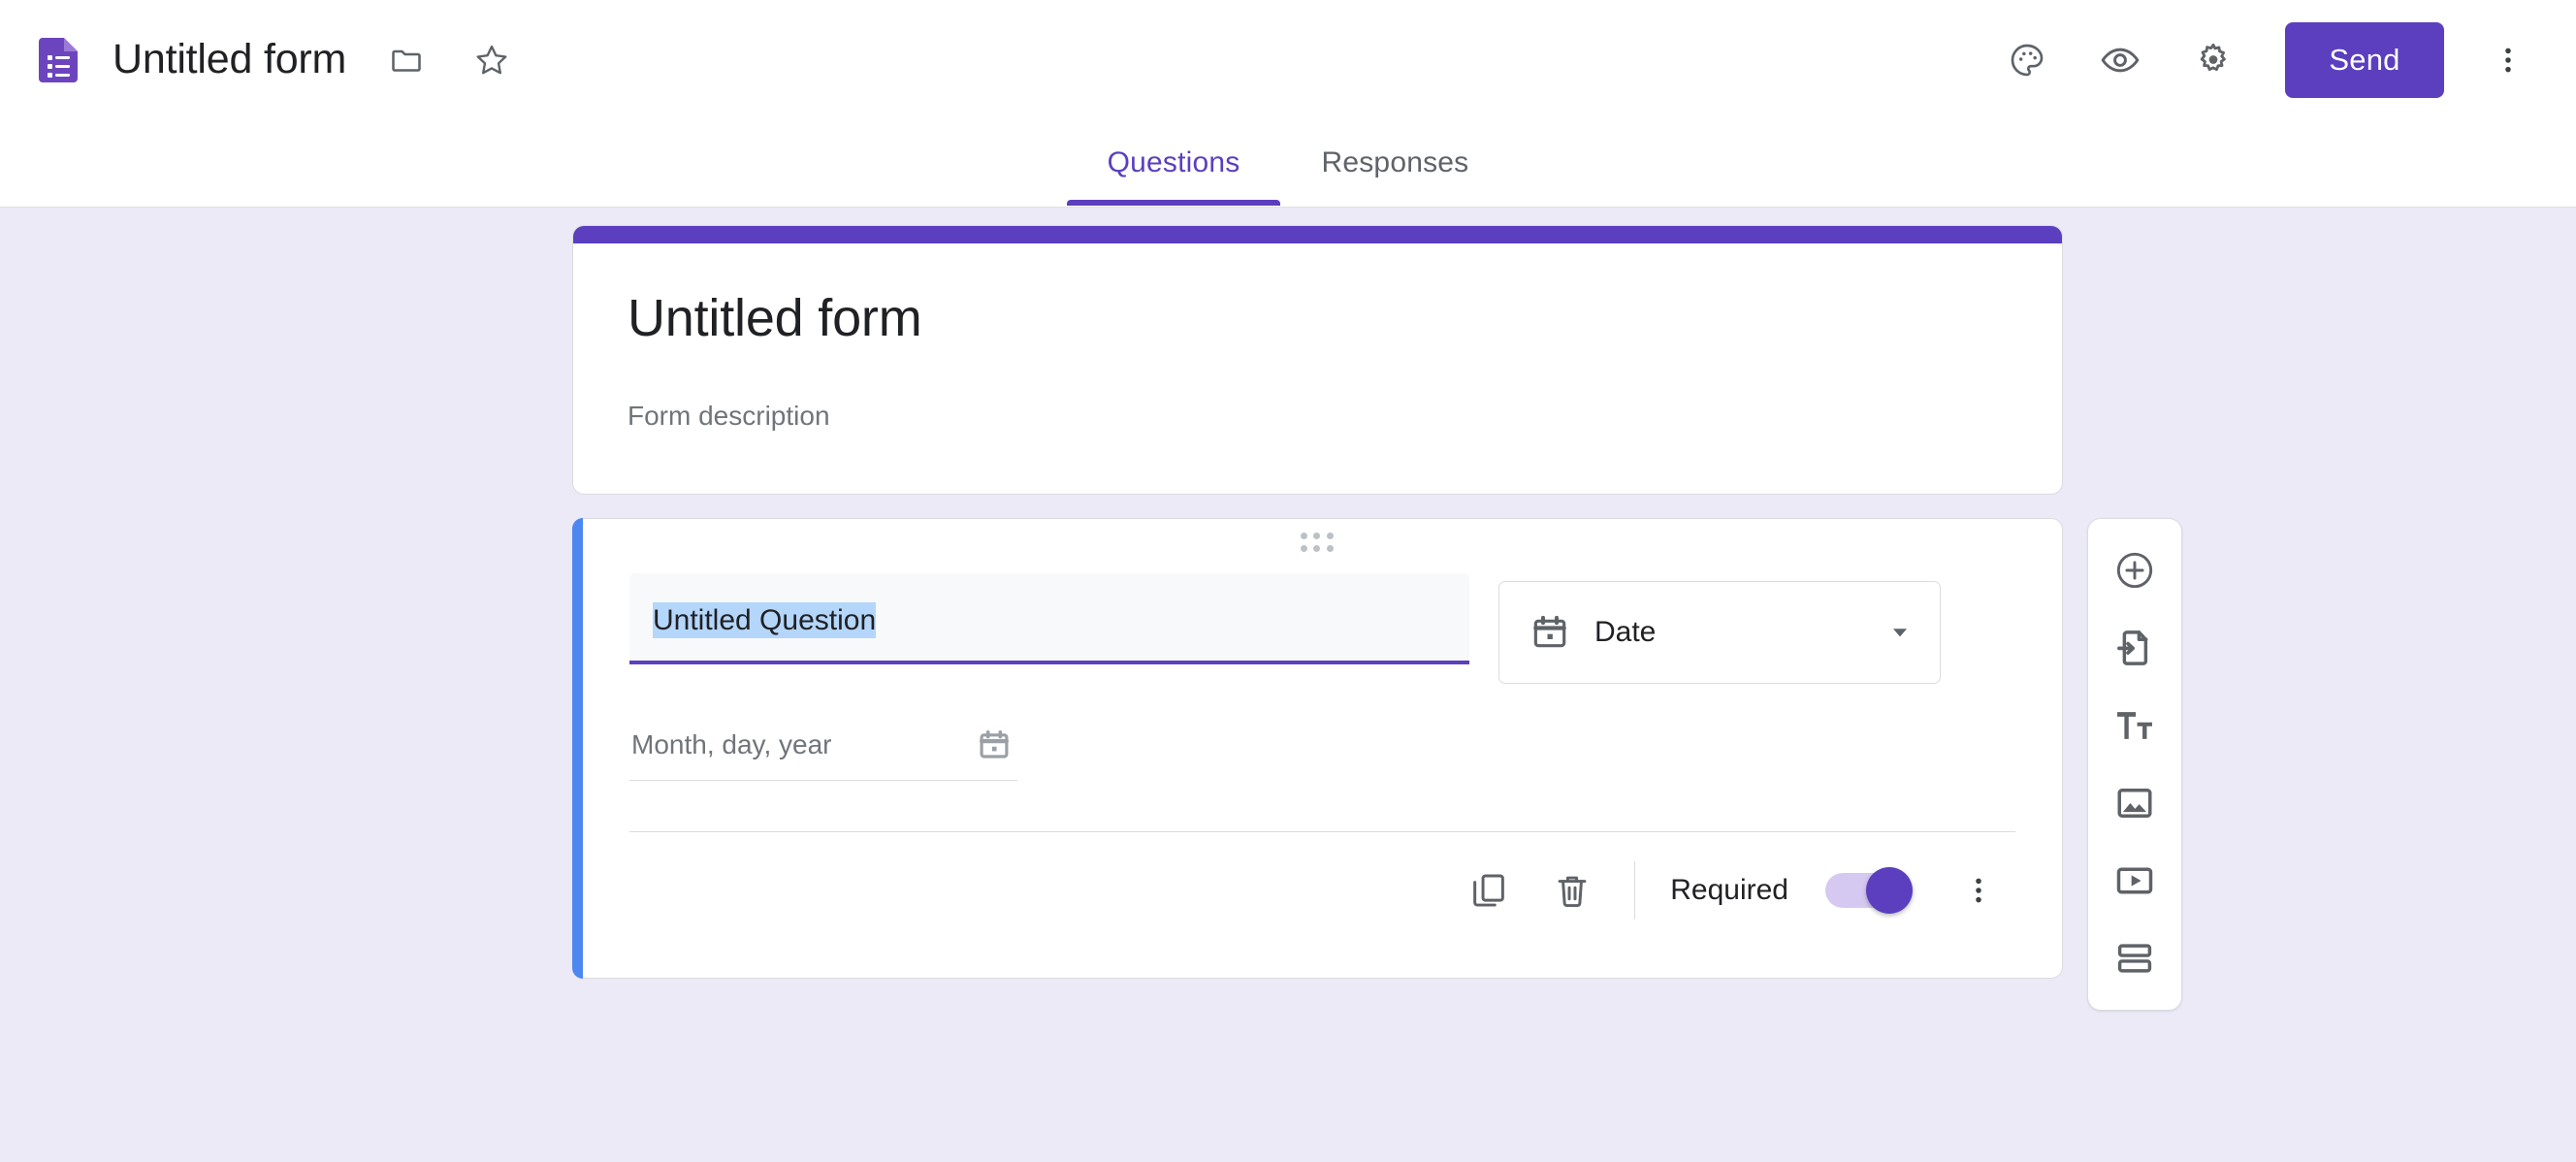 This screenshot has width=2576, height=1162. Describe the element at coordinates (1889, 890) in the screenshot. I see `toggle-knob` at that location.